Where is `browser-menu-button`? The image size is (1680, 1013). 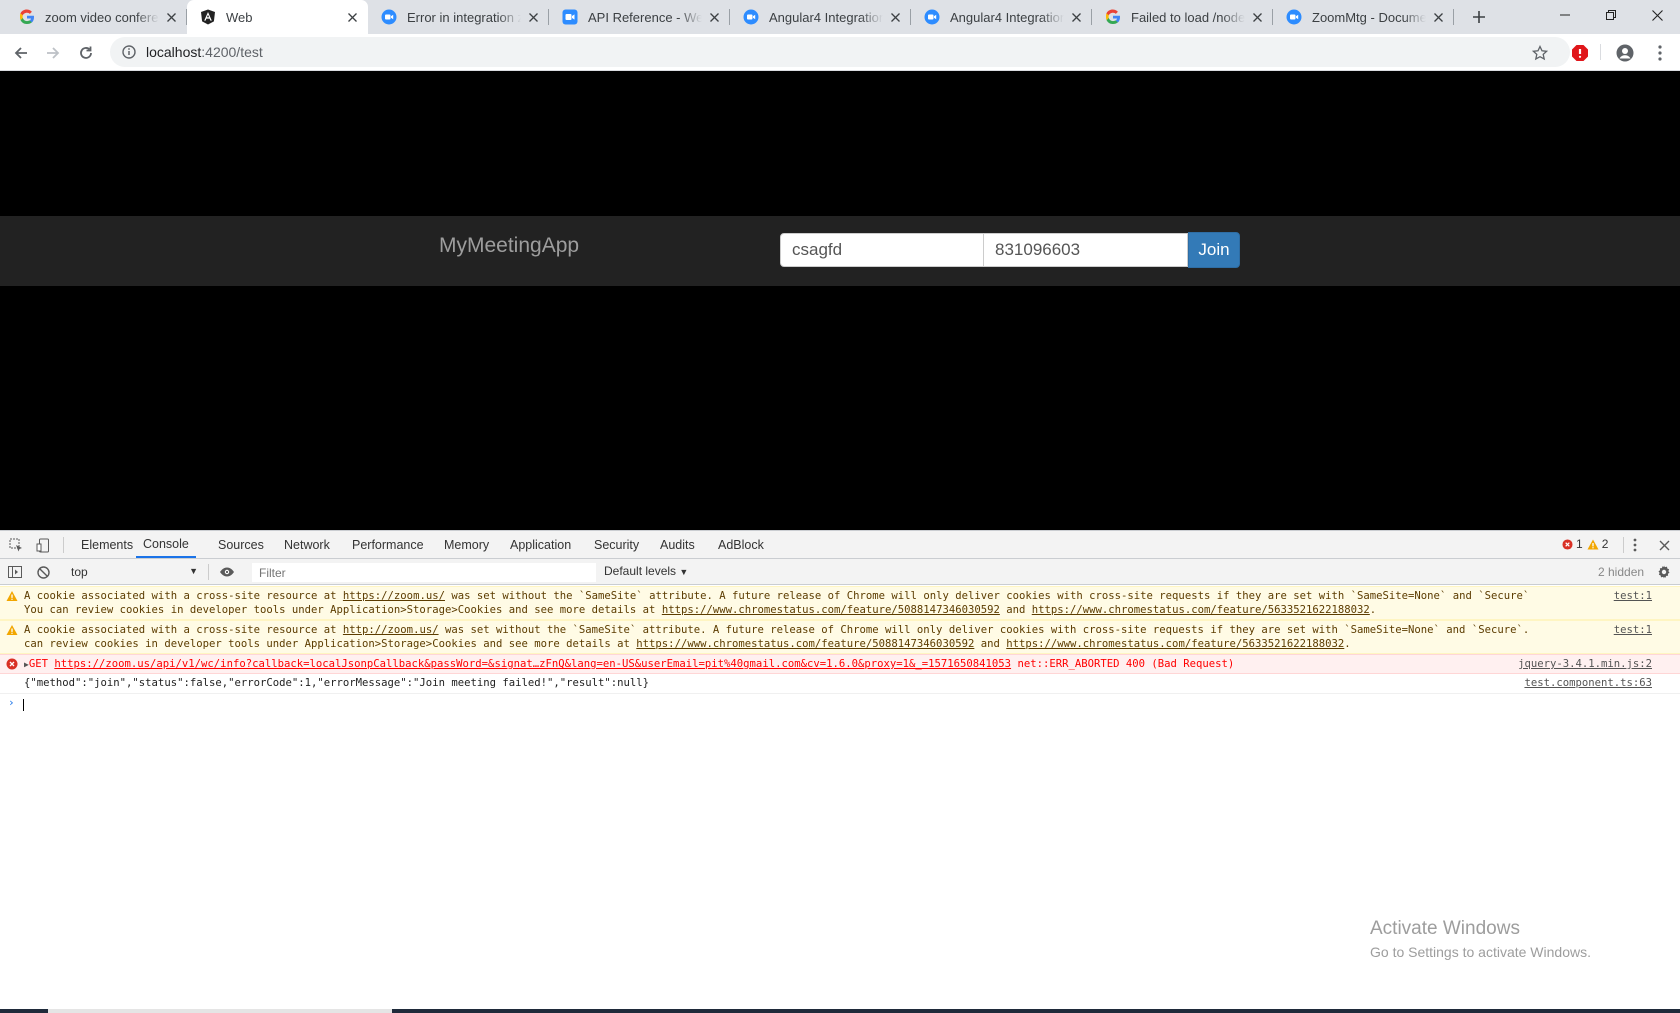 browser-menu-button is located at coordinates (1660, 53).